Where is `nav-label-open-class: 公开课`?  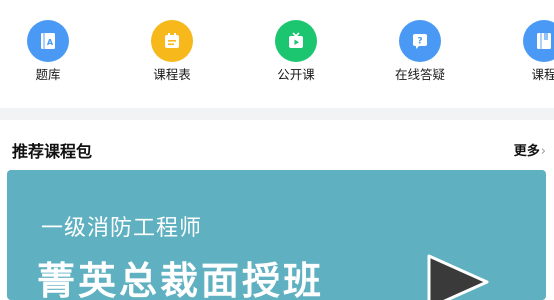 nav-label-open-class: 公开课 is located at coordinates (296, 74).